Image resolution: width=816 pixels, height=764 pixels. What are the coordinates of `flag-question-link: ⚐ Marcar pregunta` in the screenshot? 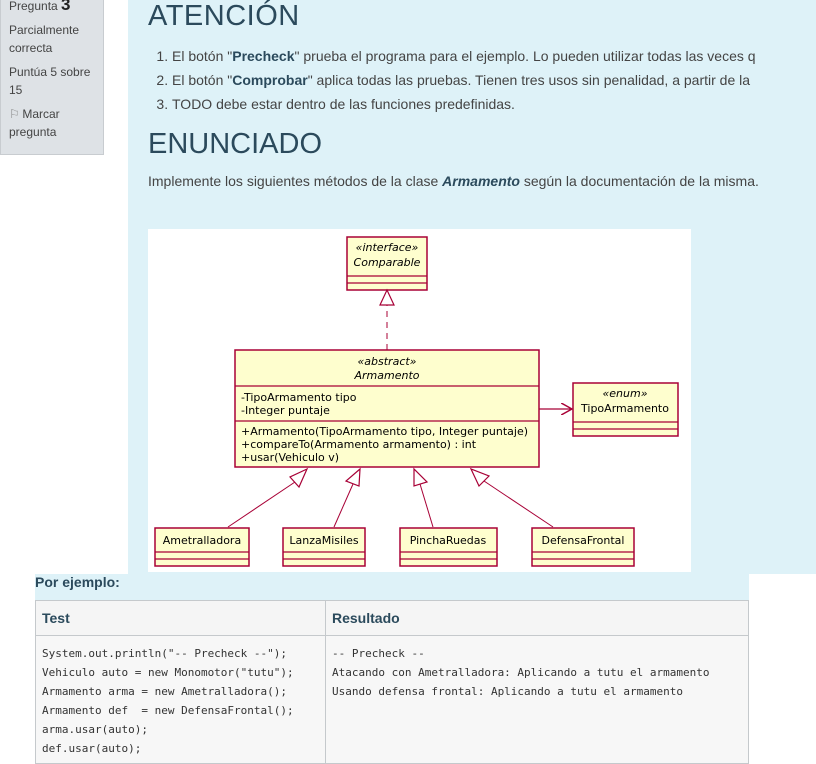 It's located at (52, 123).